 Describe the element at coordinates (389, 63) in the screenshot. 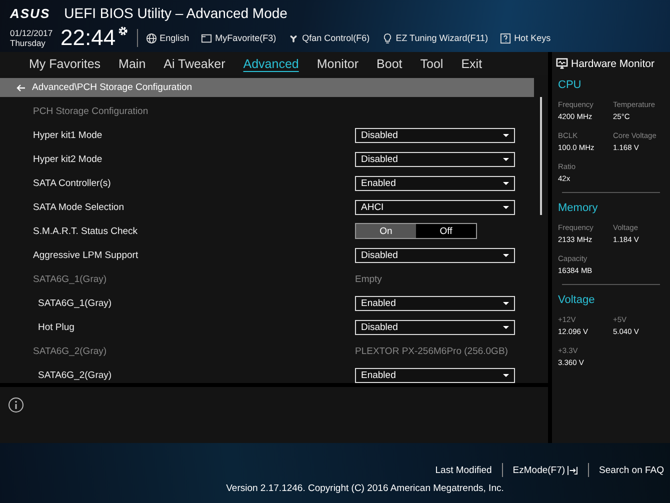

I see `menu-tab: Boot` at that location.